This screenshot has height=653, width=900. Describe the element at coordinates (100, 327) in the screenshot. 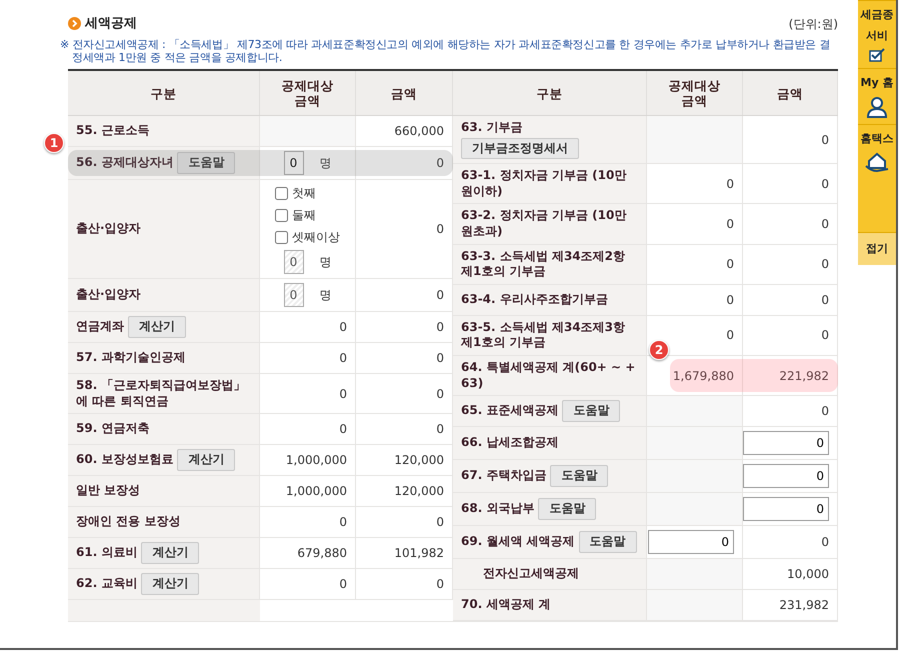

I see `row-label: 연금계좌` at that location.